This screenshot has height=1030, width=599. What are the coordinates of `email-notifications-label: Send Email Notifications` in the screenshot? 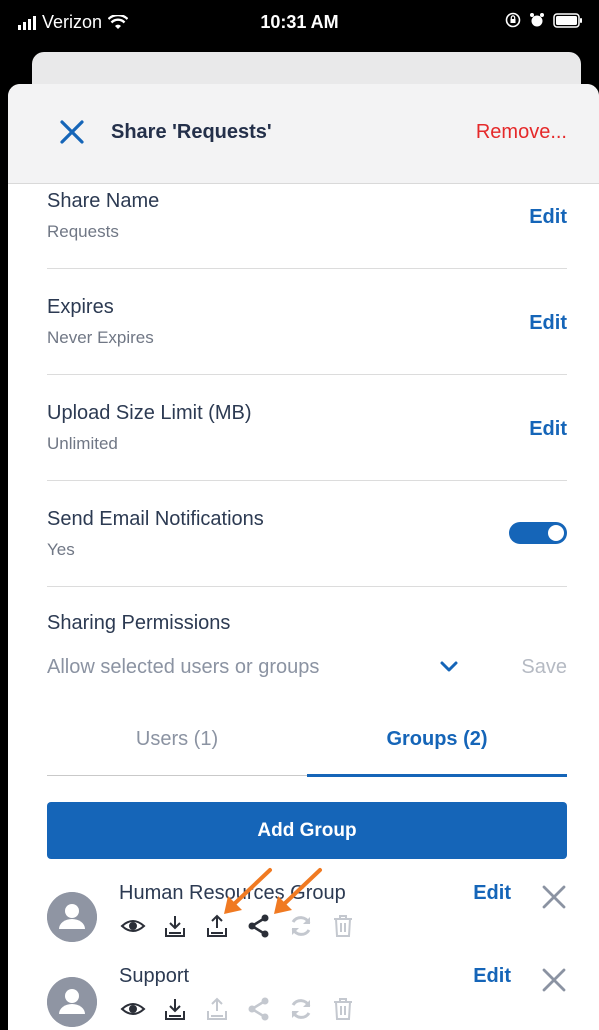 It's located at (155, 519).